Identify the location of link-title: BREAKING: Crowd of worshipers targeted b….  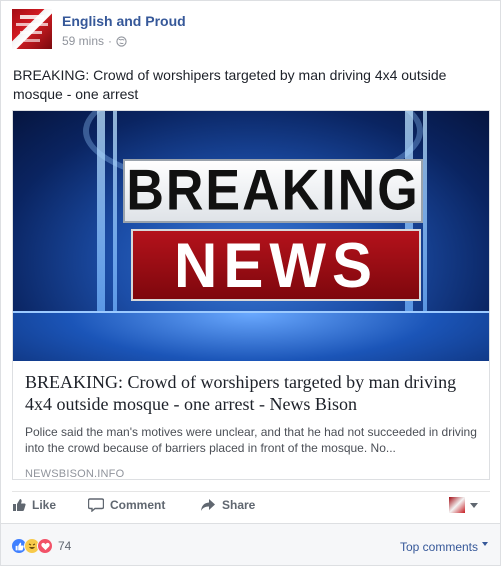
(251, 393).